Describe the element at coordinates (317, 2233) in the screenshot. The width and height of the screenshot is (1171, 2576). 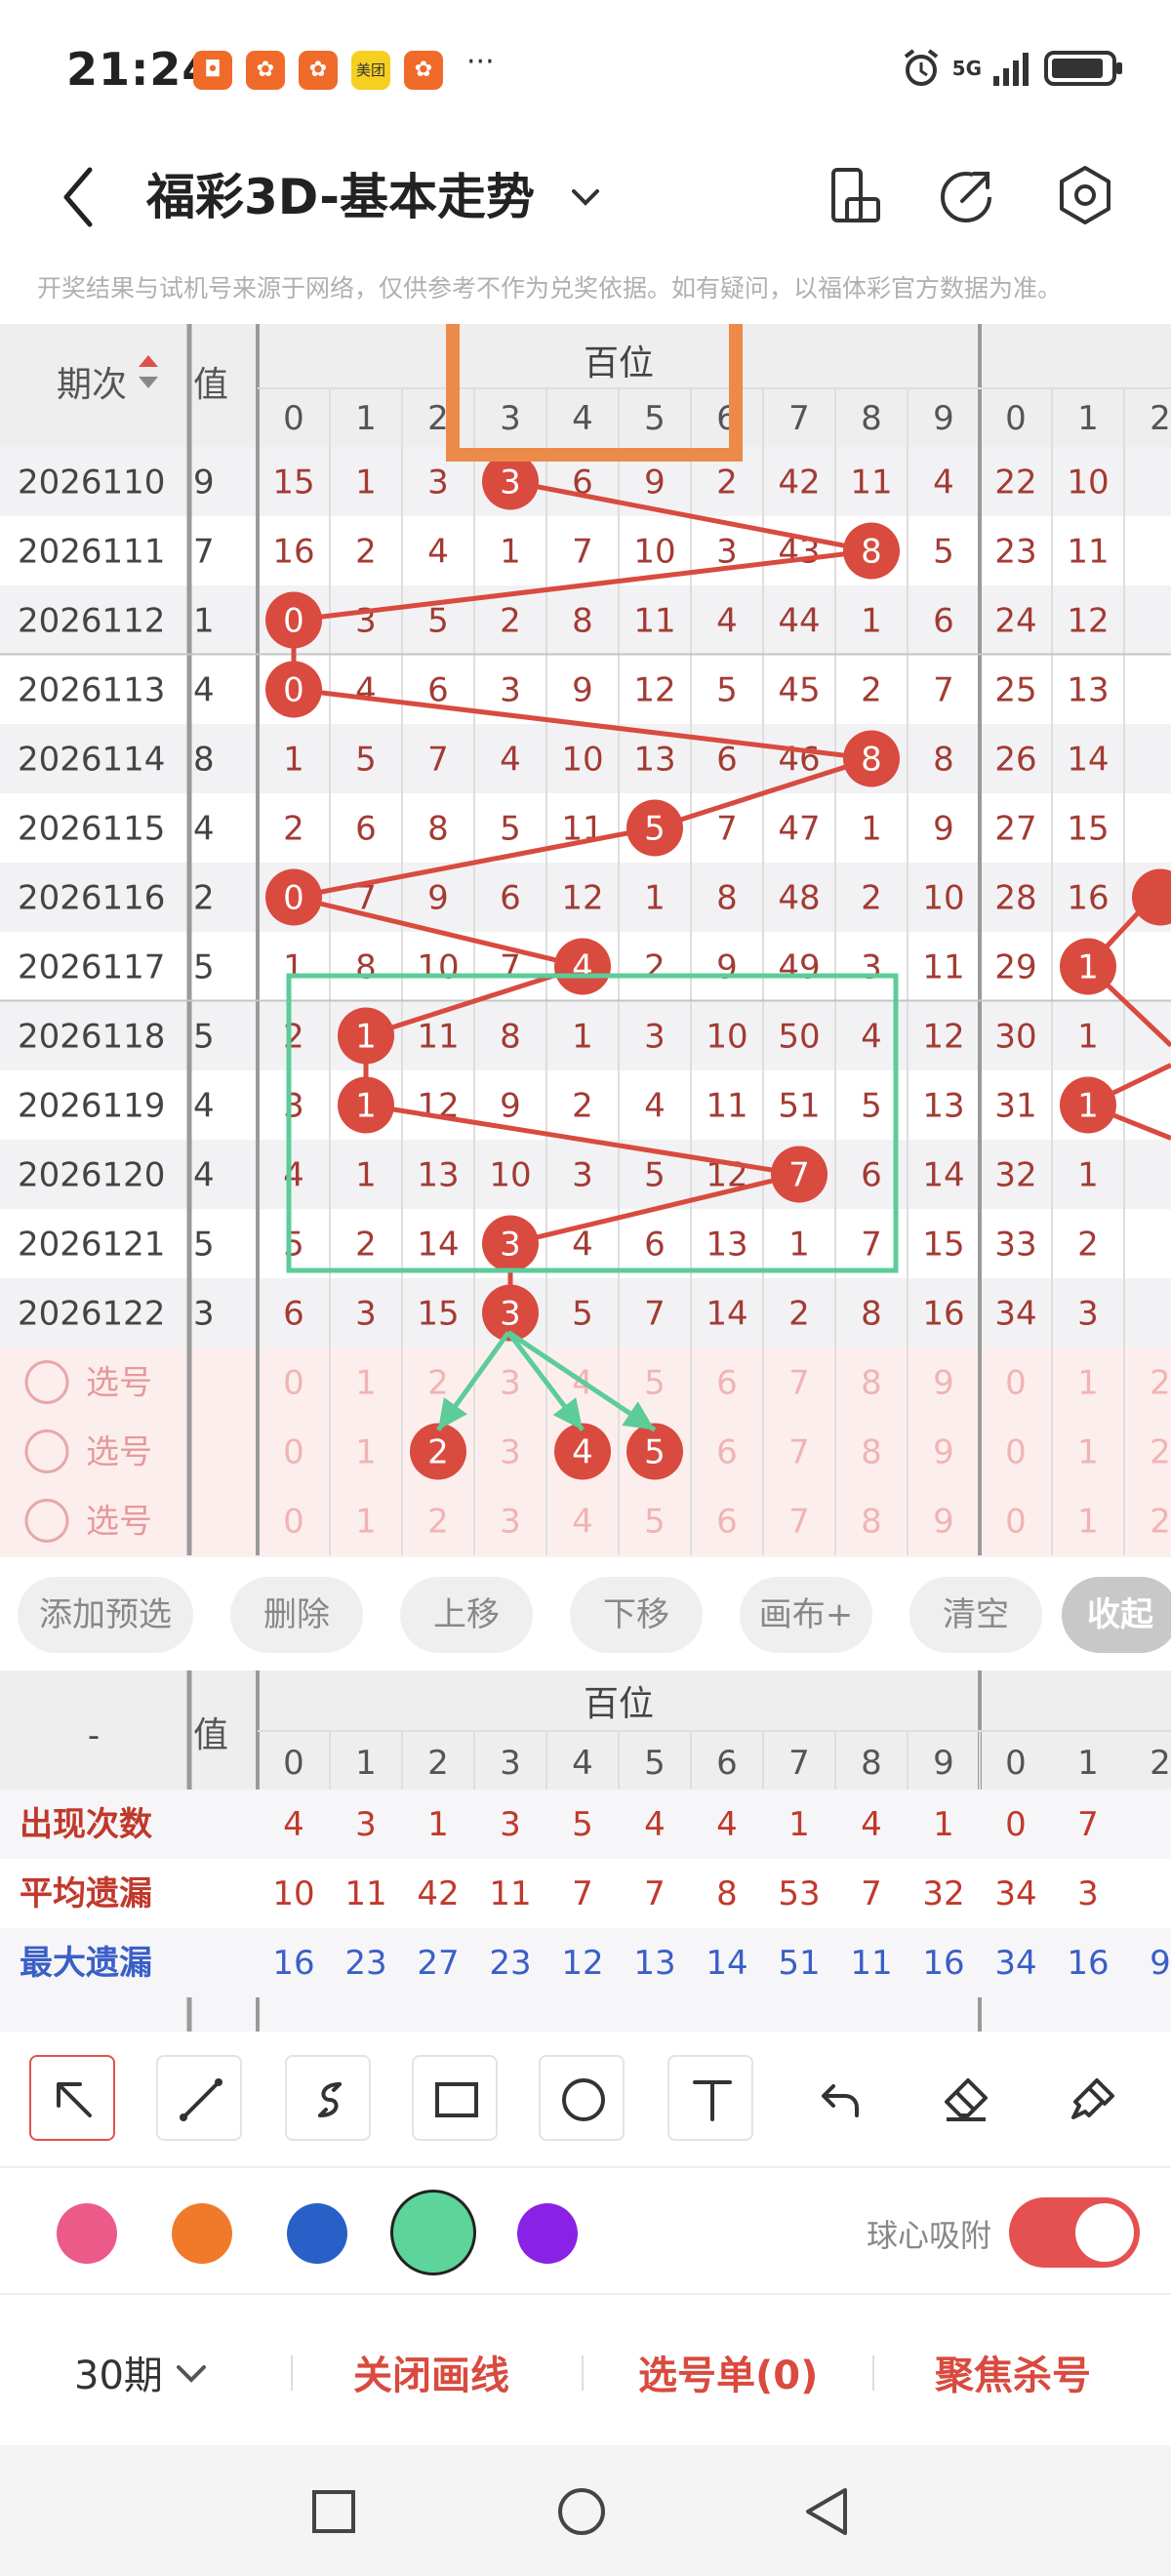
I see `color-swatch-blue` at that location.